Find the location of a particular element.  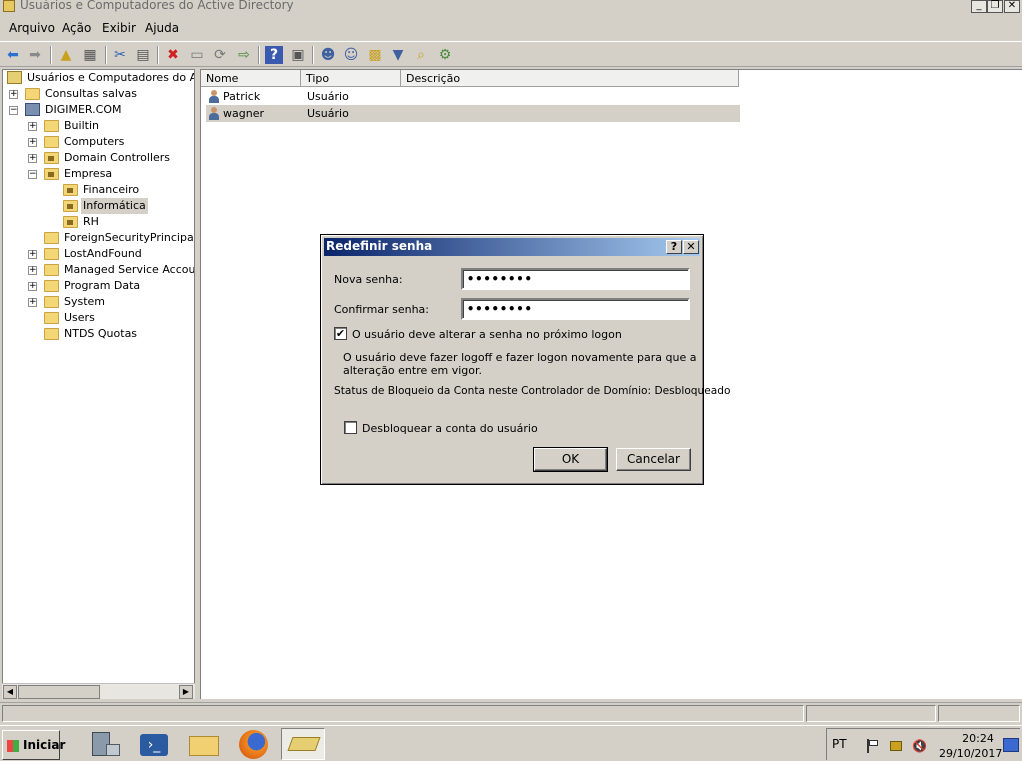

tree-node-computers: + Computers is located at coordinates (98, 142).